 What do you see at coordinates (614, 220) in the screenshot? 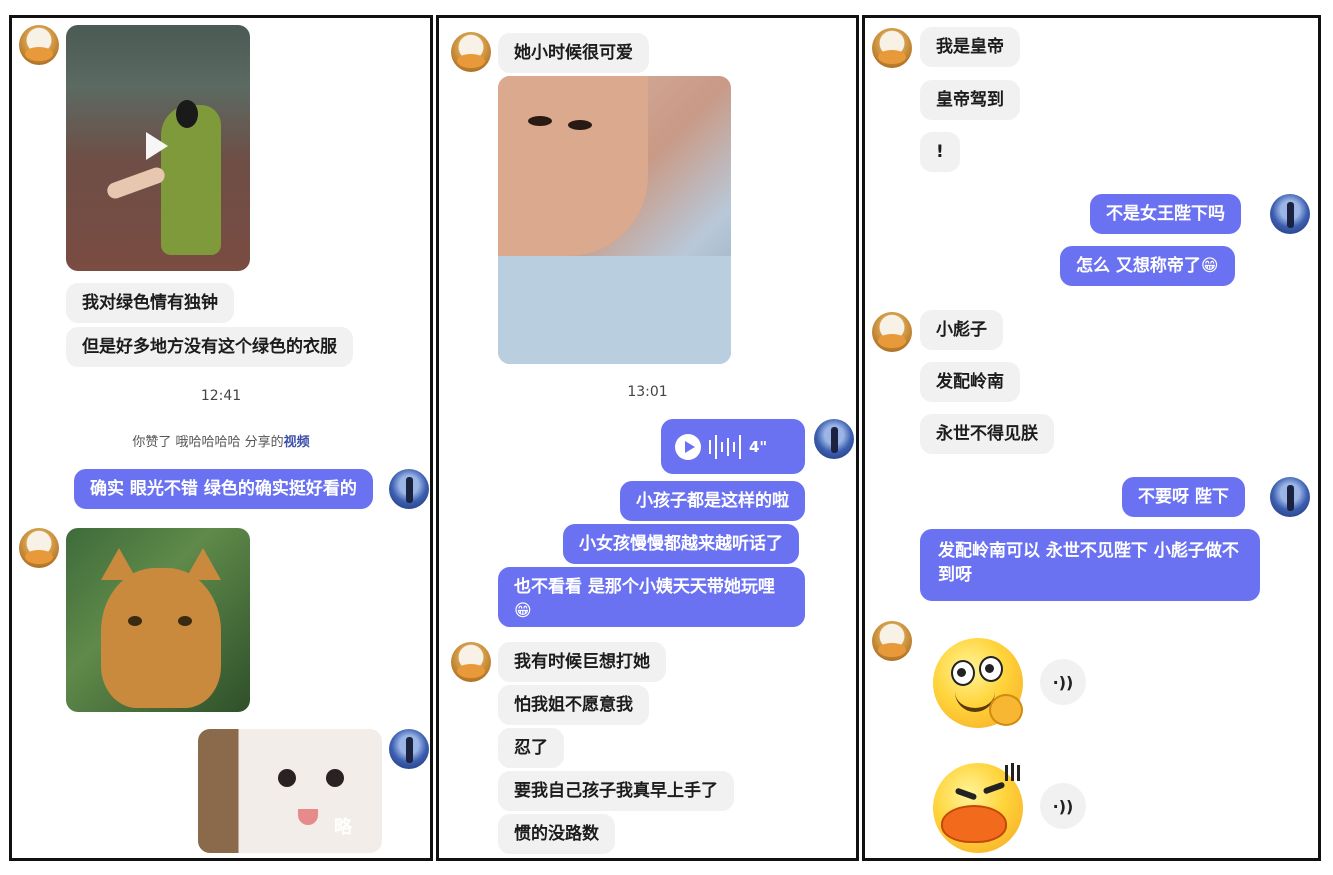
I see `baby-photo-message` at bounding box center [614, 220].